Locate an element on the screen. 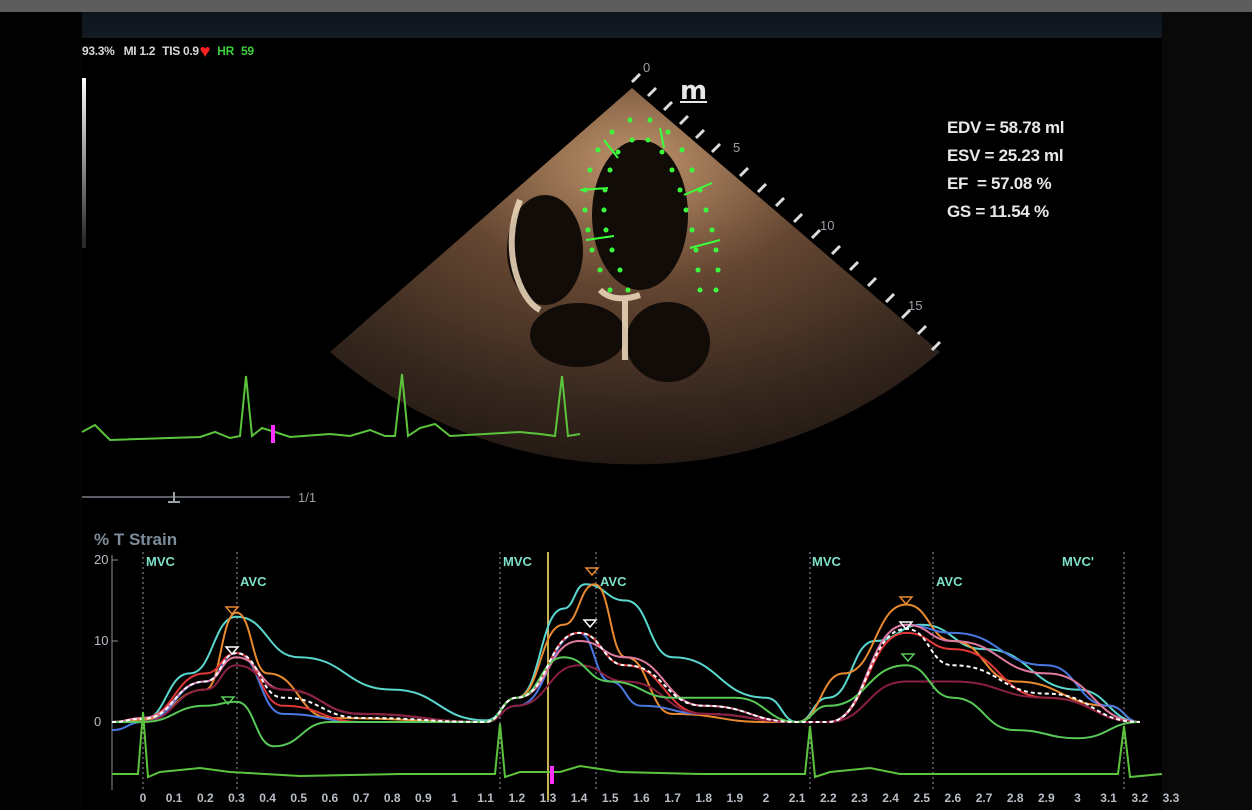 The image size is (1252, 810). graph-title: % T Strain is located at coordinates (136, 539).